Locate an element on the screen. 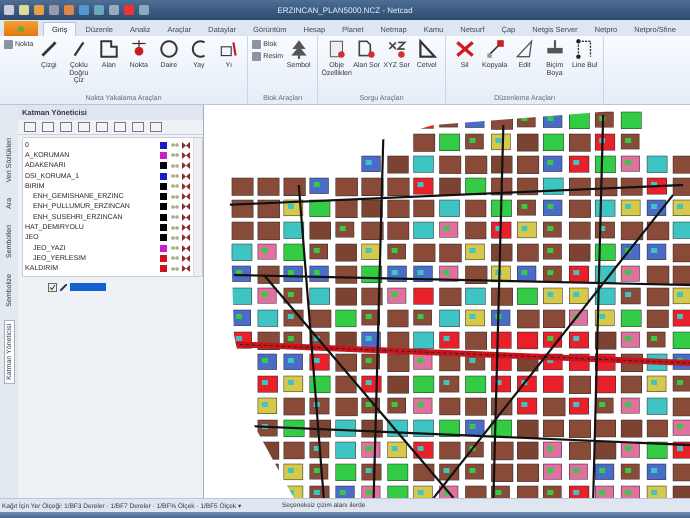 The width and height of the screenshot is (690, 518). window-title: ERZINCAN_PLAN5000.NCZ - Netcad is located at coordinates (345, 10).